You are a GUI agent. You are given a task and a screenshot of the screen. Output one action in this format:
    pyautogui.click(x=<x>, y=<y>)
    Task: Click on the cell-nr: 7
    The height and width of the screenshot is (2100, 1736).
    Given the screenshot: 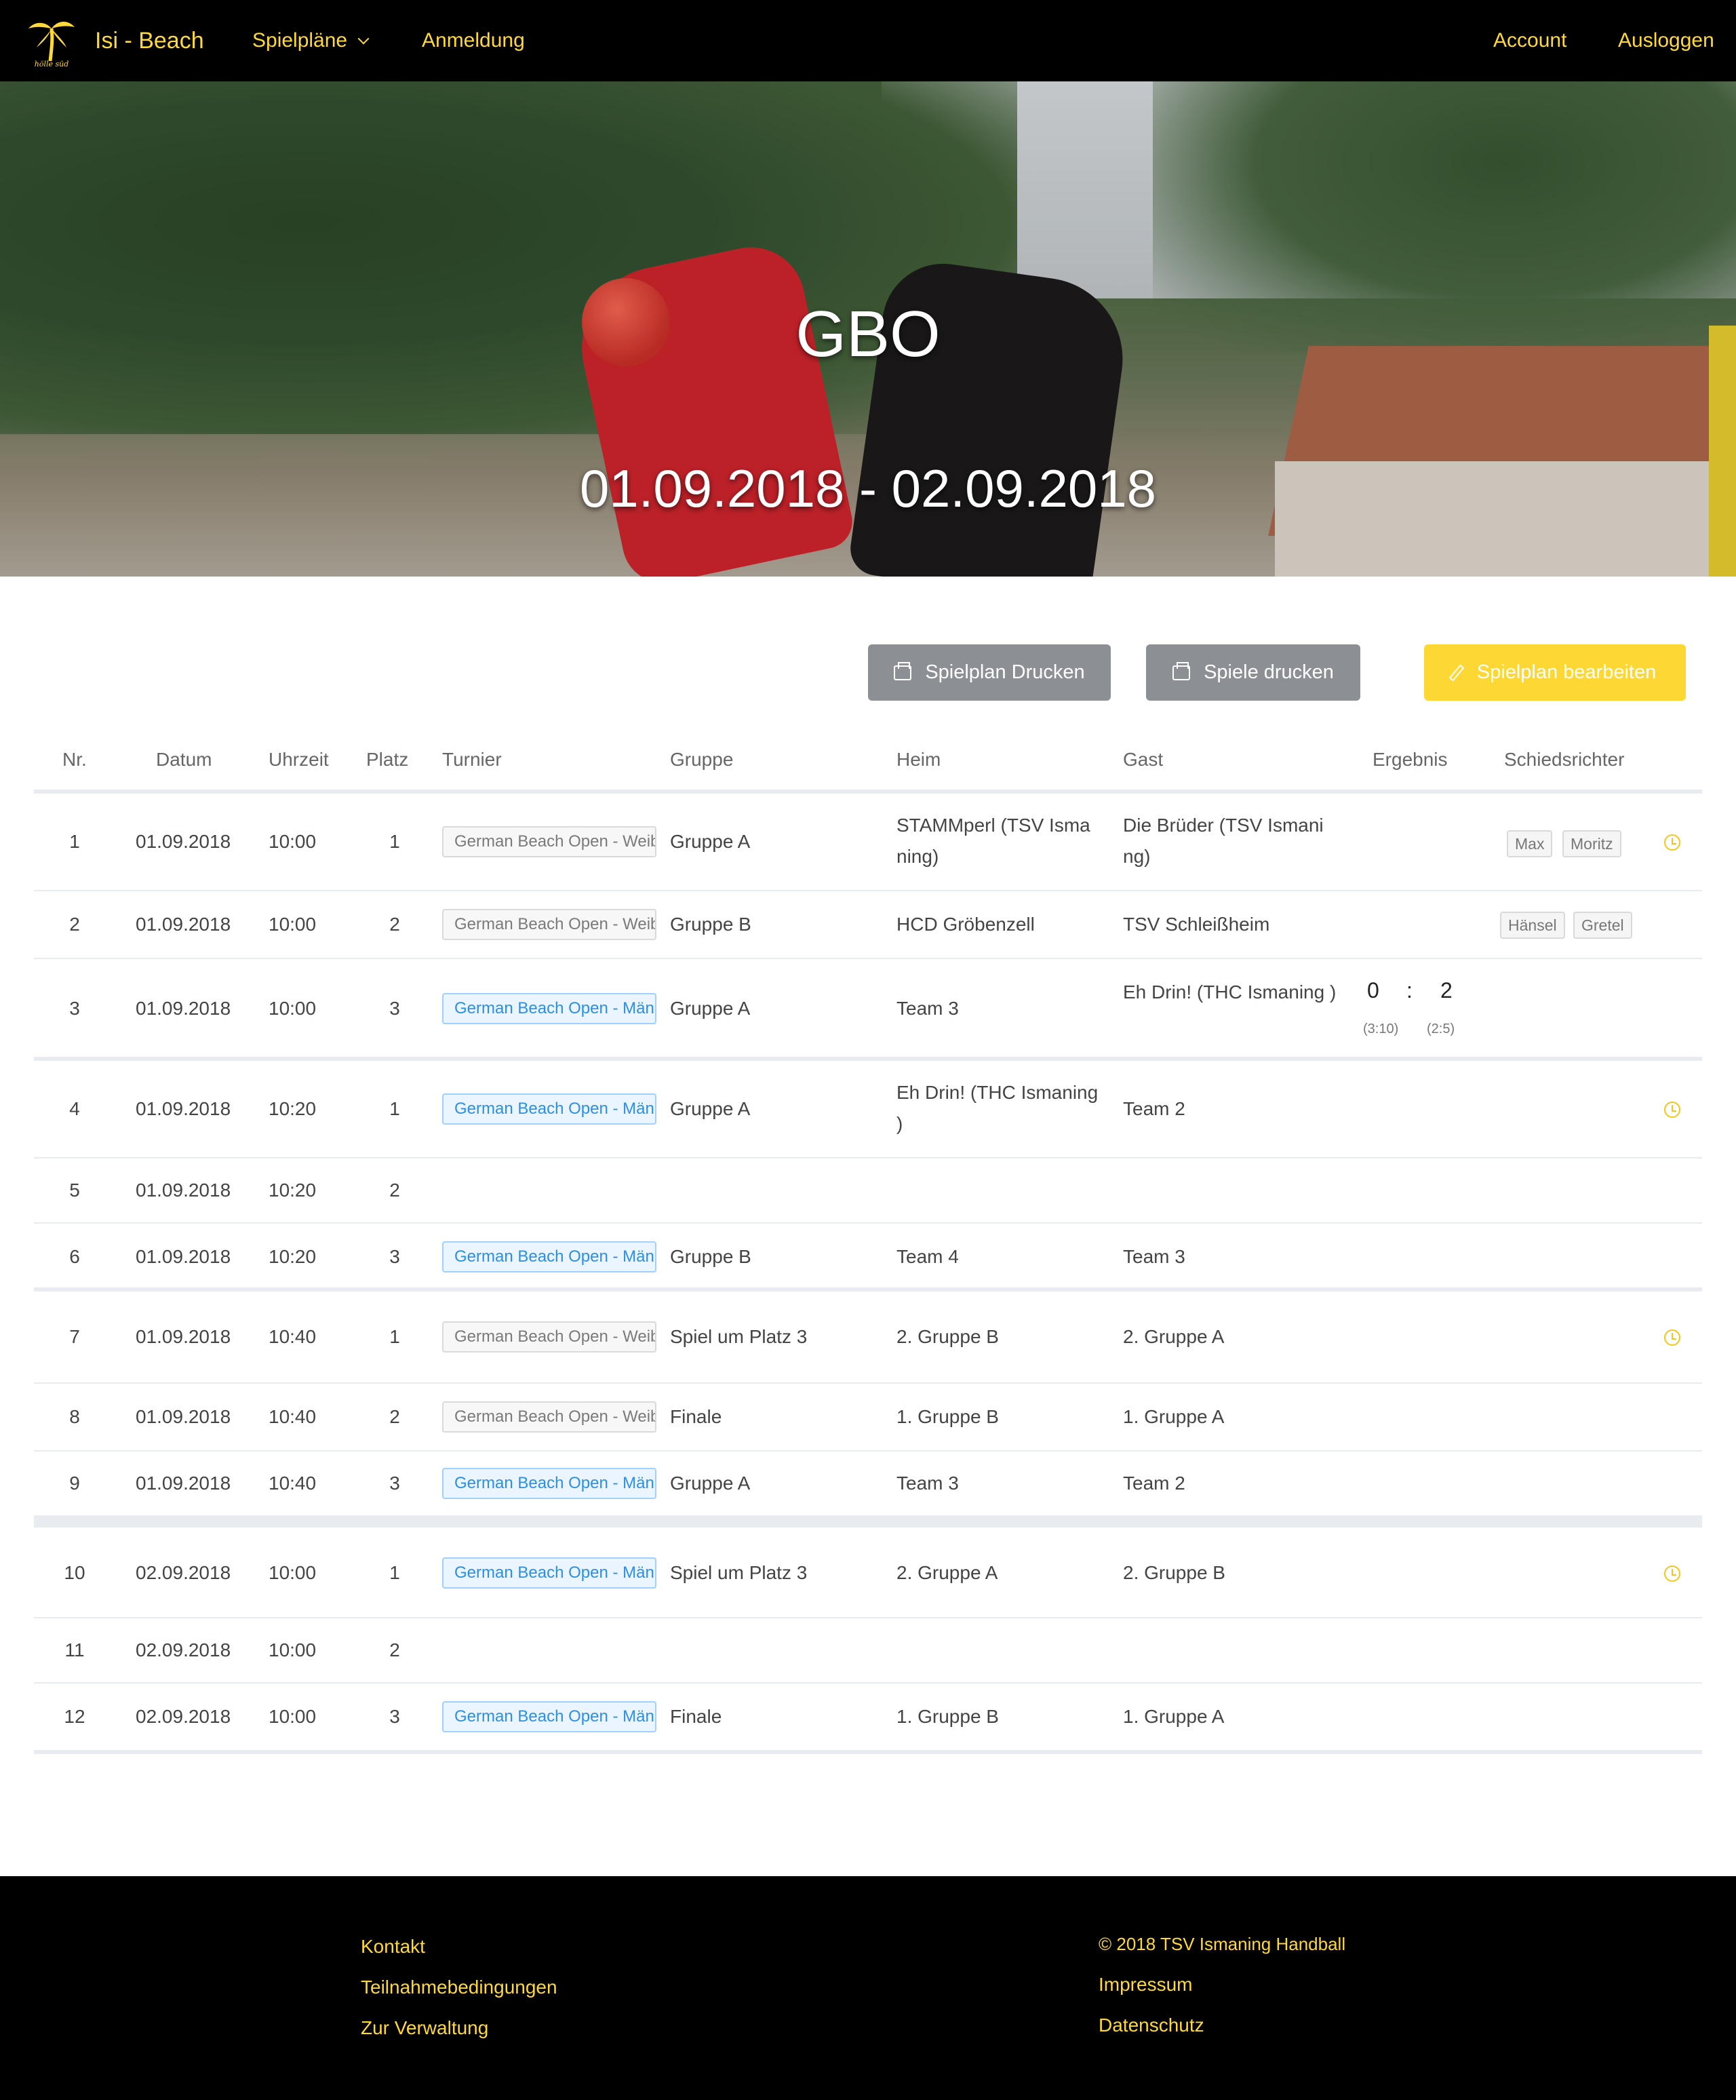 What is the action you would take?
    pyautogui.click(x=74, y=1336)
    